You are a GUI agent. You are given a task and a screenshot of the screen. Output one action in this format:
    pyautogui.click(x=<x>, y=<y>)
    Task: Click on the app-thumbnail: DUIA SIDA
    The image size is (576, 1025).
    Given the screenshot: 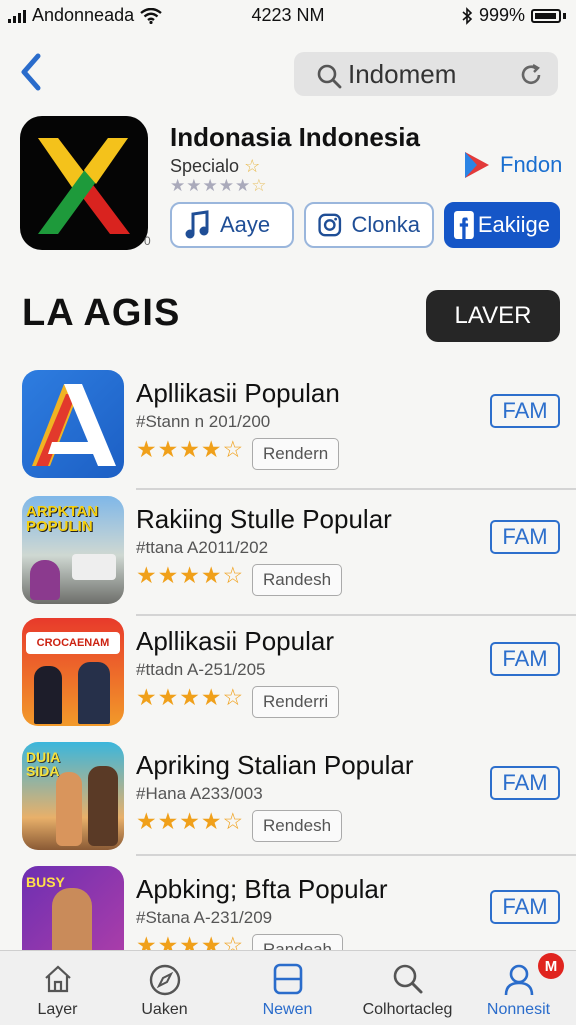 What is the action you would take?
    pyautogui.click(x=73, y=796)
    